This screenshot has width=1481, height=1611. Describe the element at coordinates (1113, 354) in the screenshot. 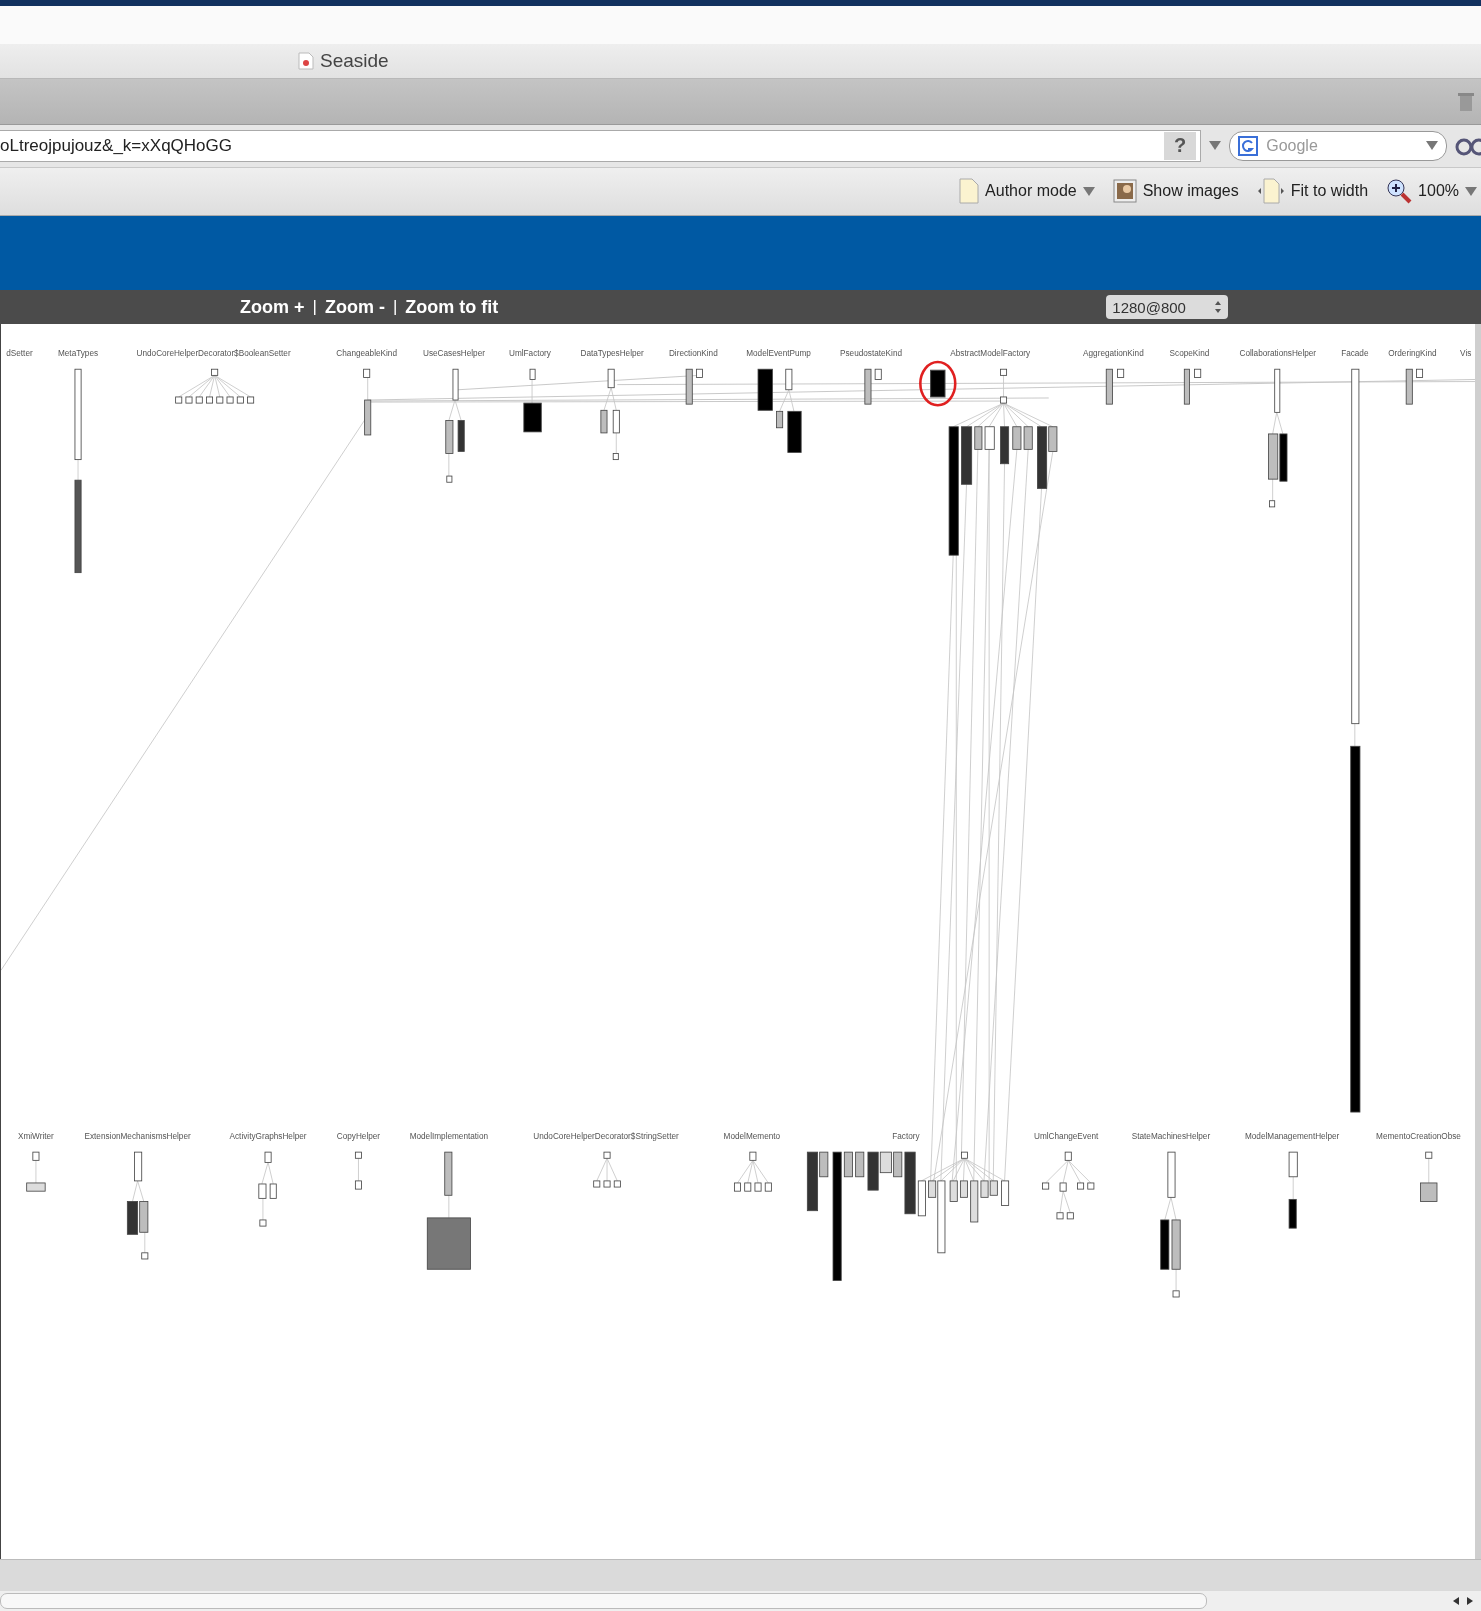

I see `class-label: AggregationKind` at that location.